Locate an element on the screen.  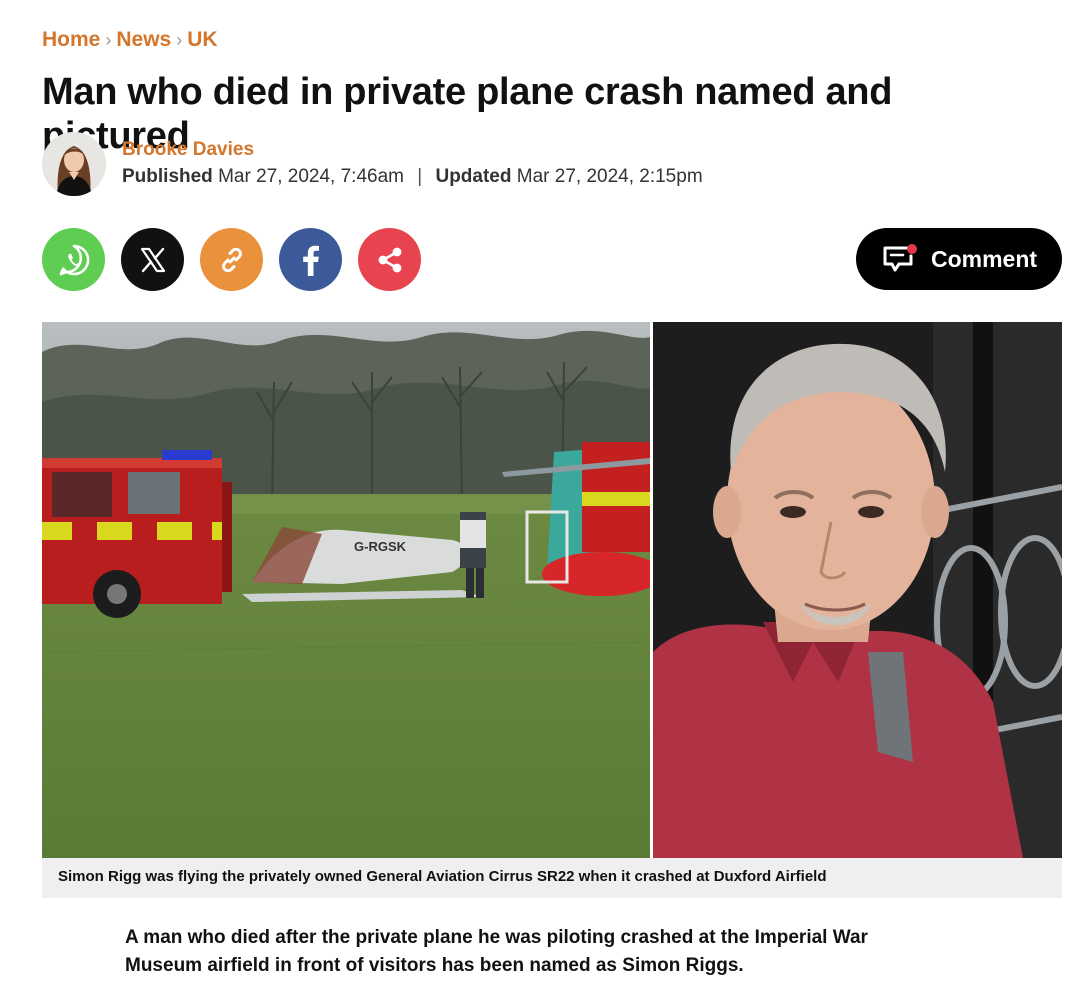
x-icon is located at coordinates (152, 259).